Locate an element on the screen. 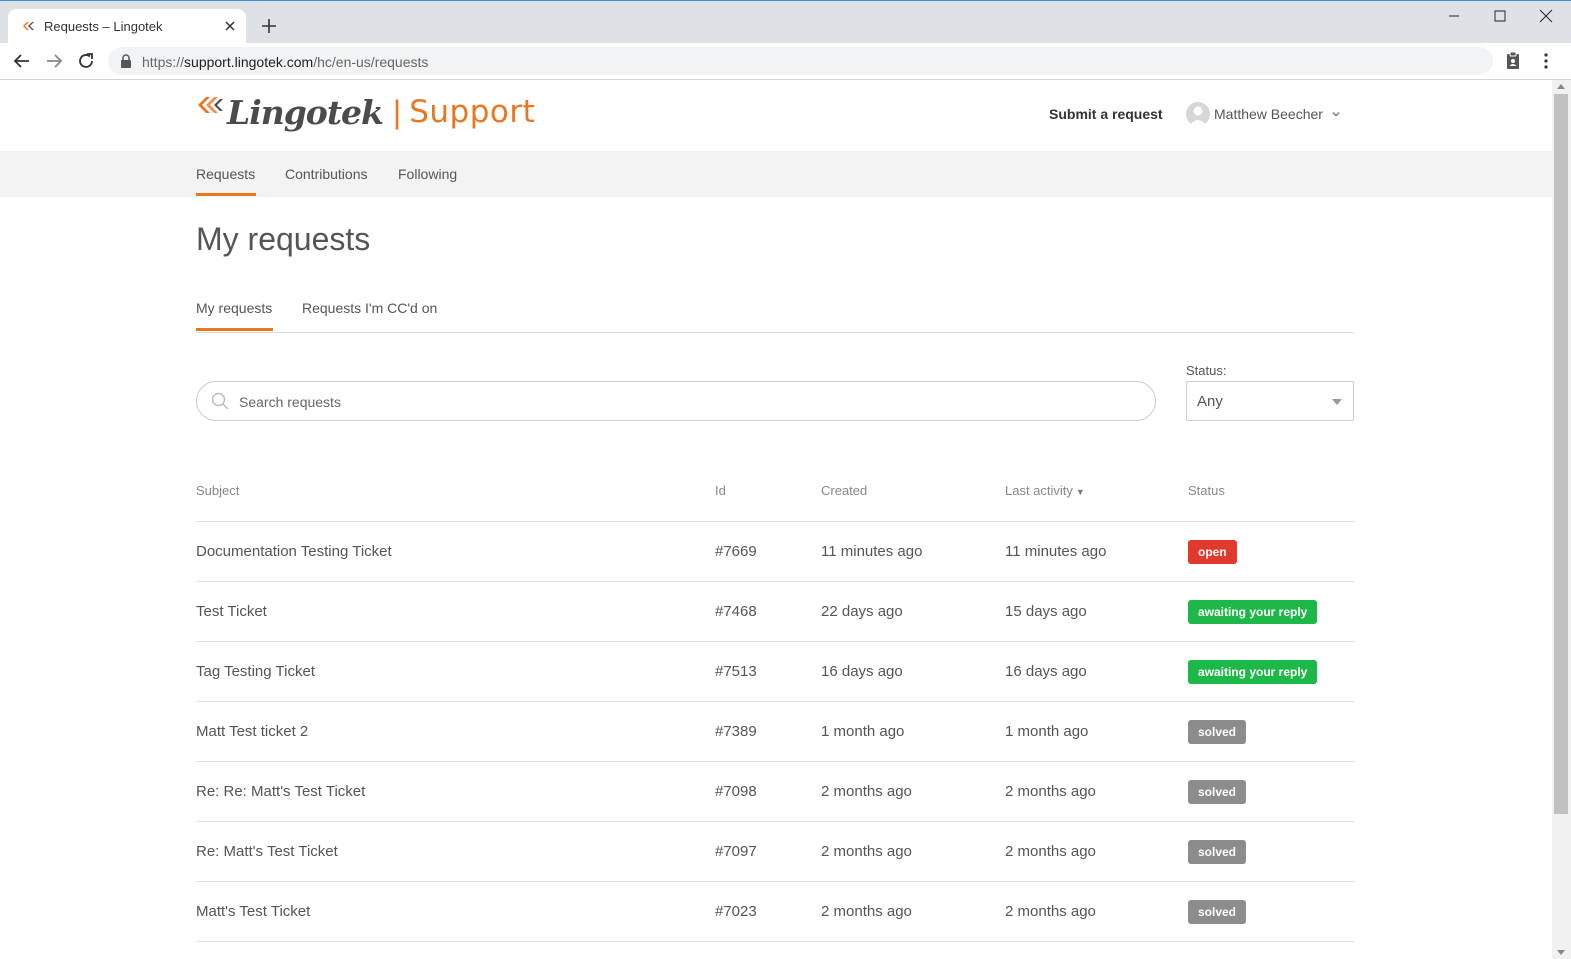 The image size is (1571, 959). status-filter-select: Any is located at coordinates (1270, 401).